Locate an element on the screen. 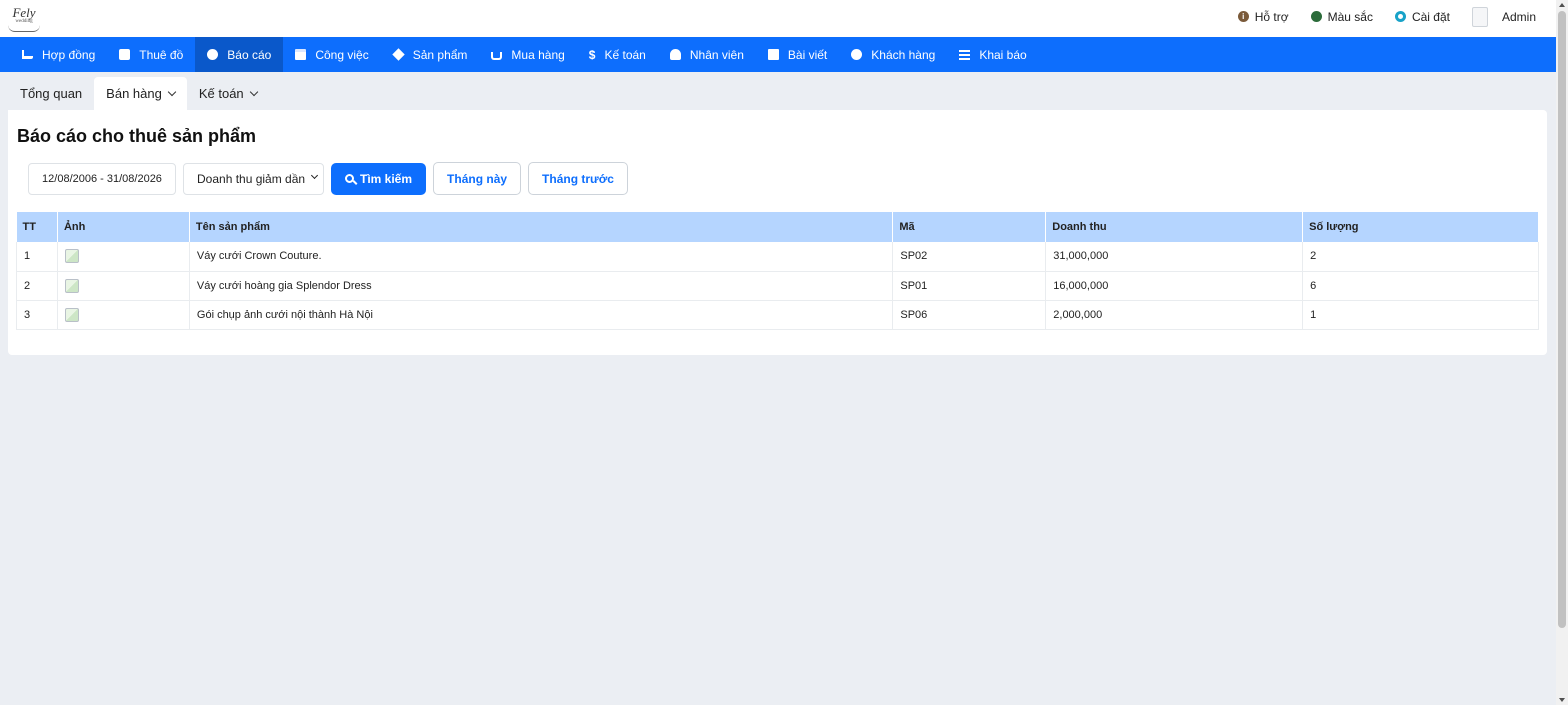 This screenshot has width=1568, height=705. cell-quantity: 2 is located at coordinates (1420, 257).